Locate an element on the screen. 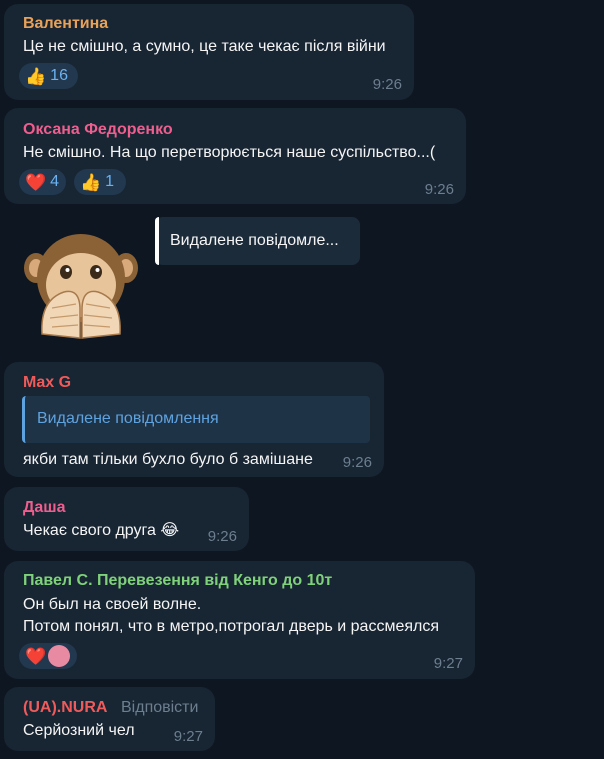  reaction-thumbs-up: 👍 1 is located at coordinates (100, 182).